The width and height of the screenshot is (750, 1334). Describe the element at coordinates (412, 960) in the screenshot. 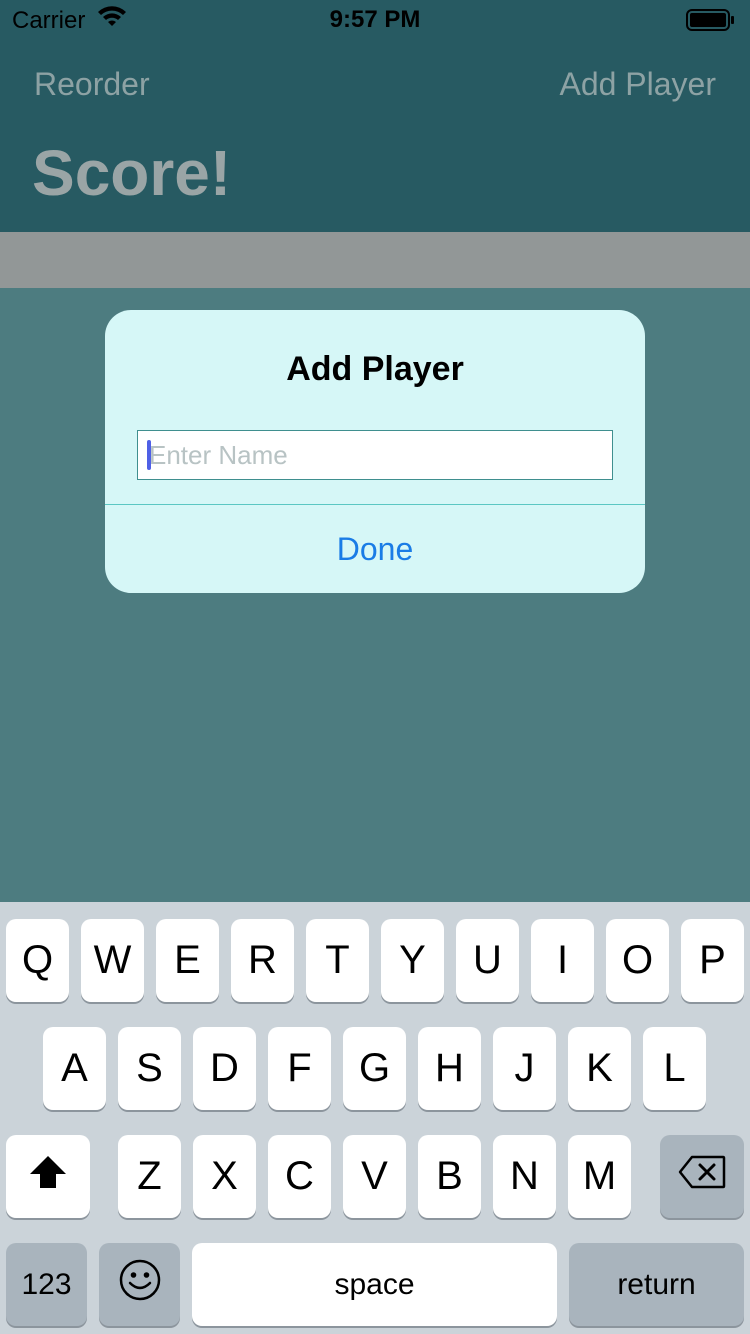

I see `key-y: Y` at that location.